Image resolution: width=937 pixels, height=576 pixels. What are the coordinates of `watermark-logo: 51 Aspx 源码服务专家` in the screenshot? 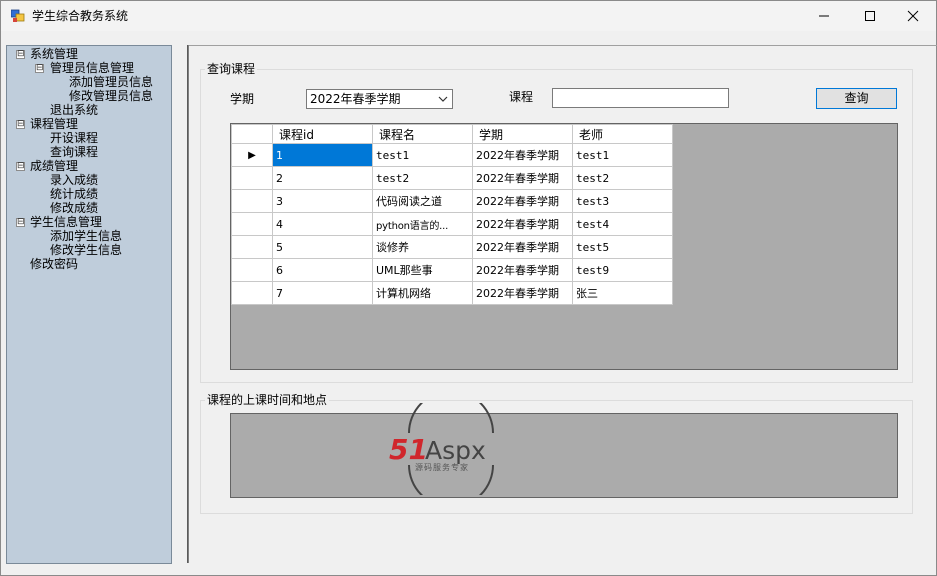 It's located at (451, 449).